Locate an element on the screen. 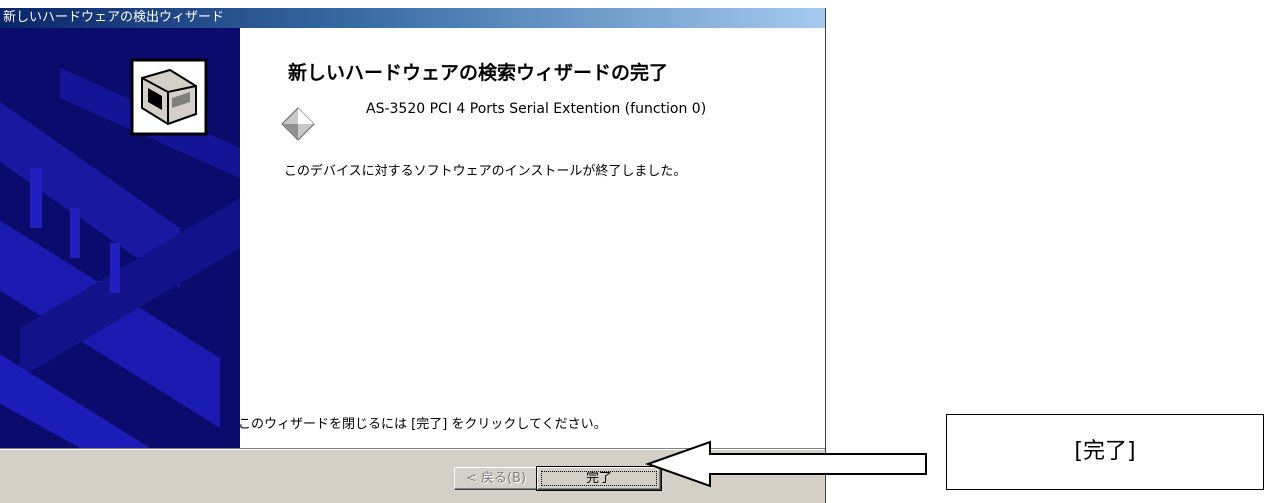 The height and width of the screenshot is (503, 1270). page-title: 新しいハードウェアの検索ウィザードの完了 is located at coordinates (478, 73).